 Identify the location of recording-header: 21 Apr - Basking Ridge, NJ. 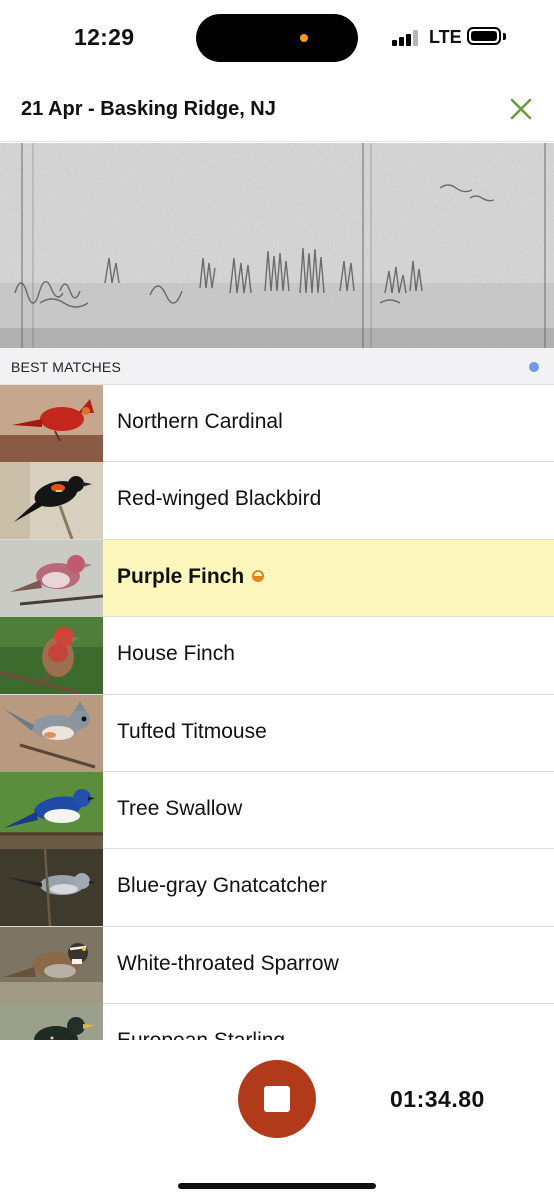
(277, 111).